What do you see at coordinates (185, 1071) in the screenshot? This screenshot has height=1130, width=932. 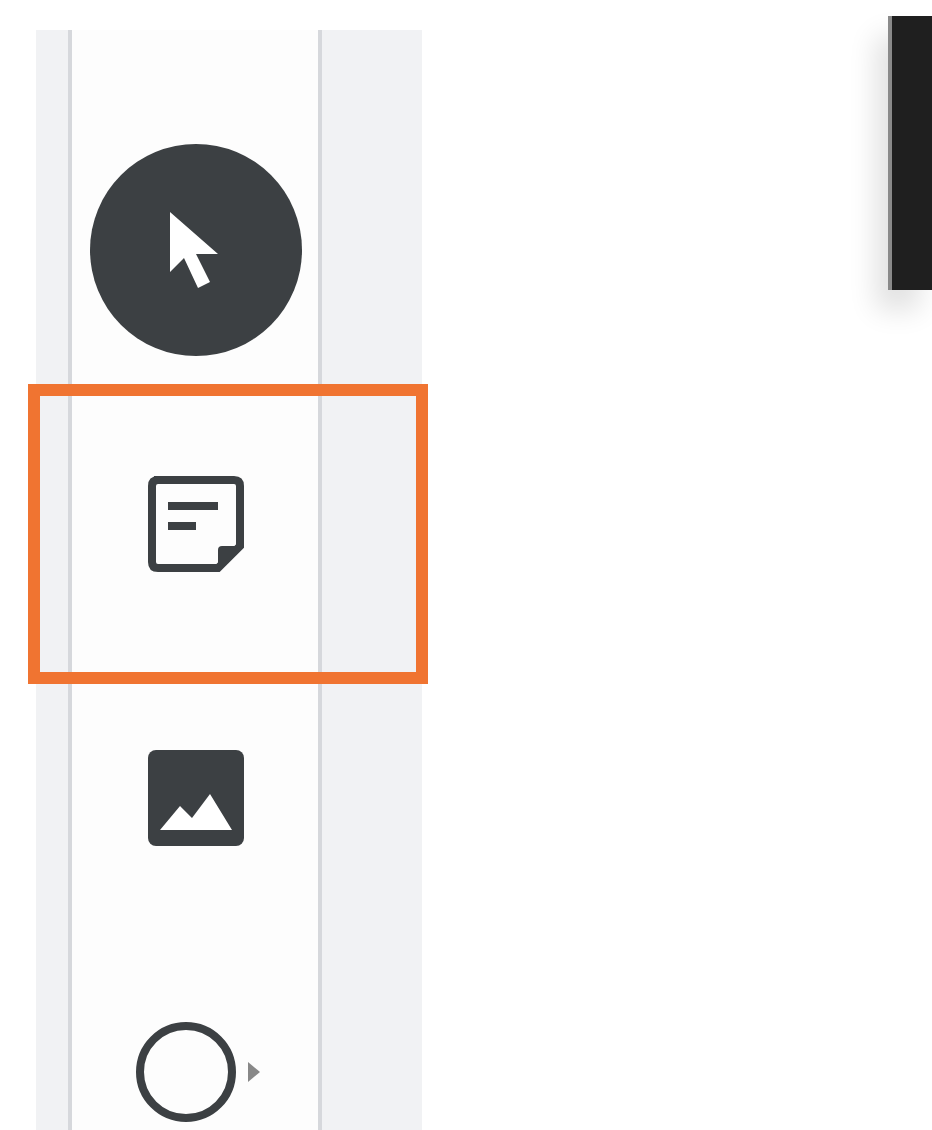 I see `circle-icon` at bounding box center [185, 1071].